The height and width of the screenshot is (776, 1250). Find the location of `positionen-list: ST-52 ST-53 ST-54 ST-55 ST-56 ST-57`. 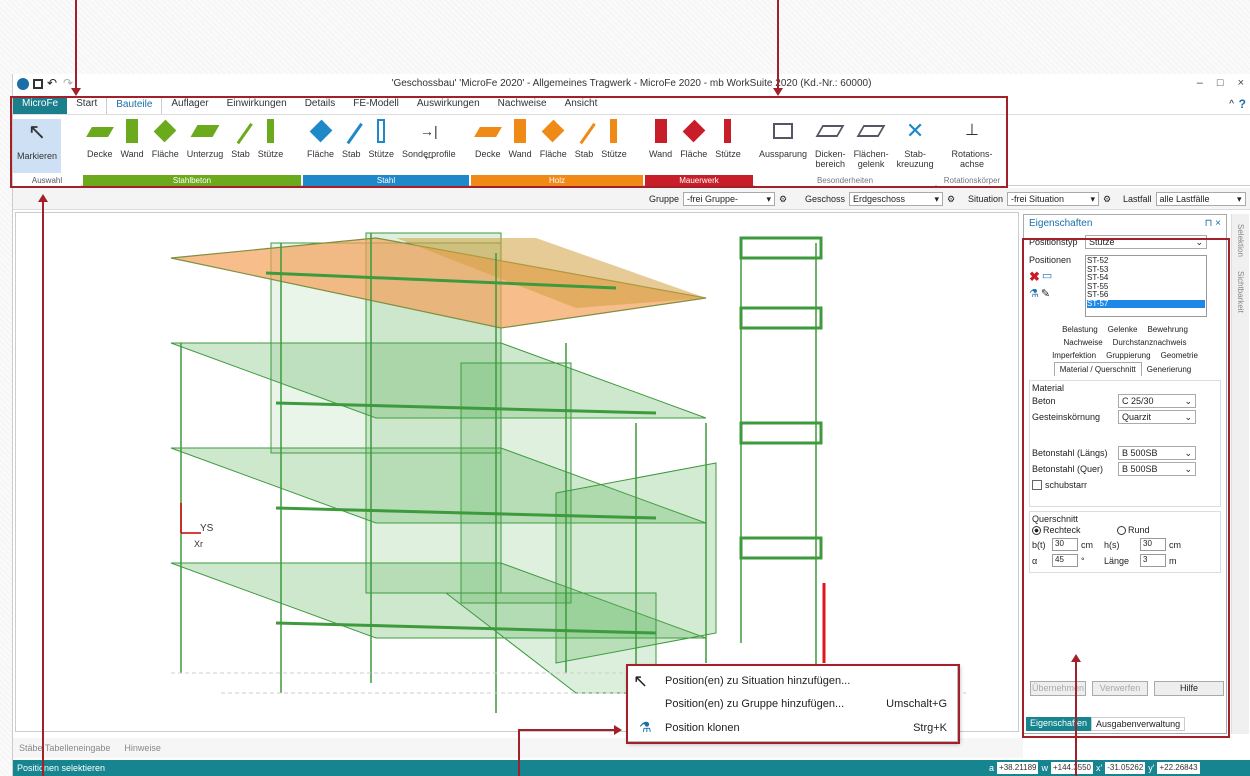

positionen-list: ST-52 ST-53 ST-54 ST-55 ST-56 ST-57 is located at coordinates (1146, 286).